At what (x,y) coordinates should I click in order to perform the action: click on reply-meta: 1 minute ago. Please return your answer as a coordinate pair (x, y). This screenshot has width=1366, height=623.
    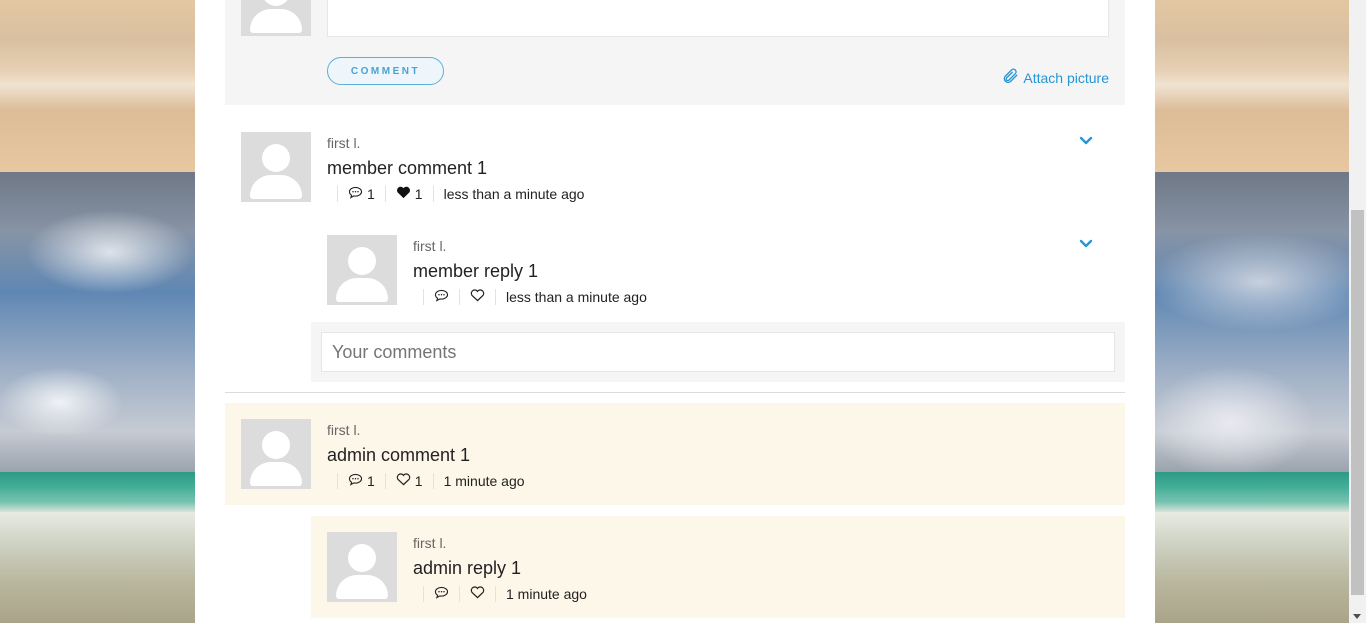
    Looking at the image, I should click on (510, 594).